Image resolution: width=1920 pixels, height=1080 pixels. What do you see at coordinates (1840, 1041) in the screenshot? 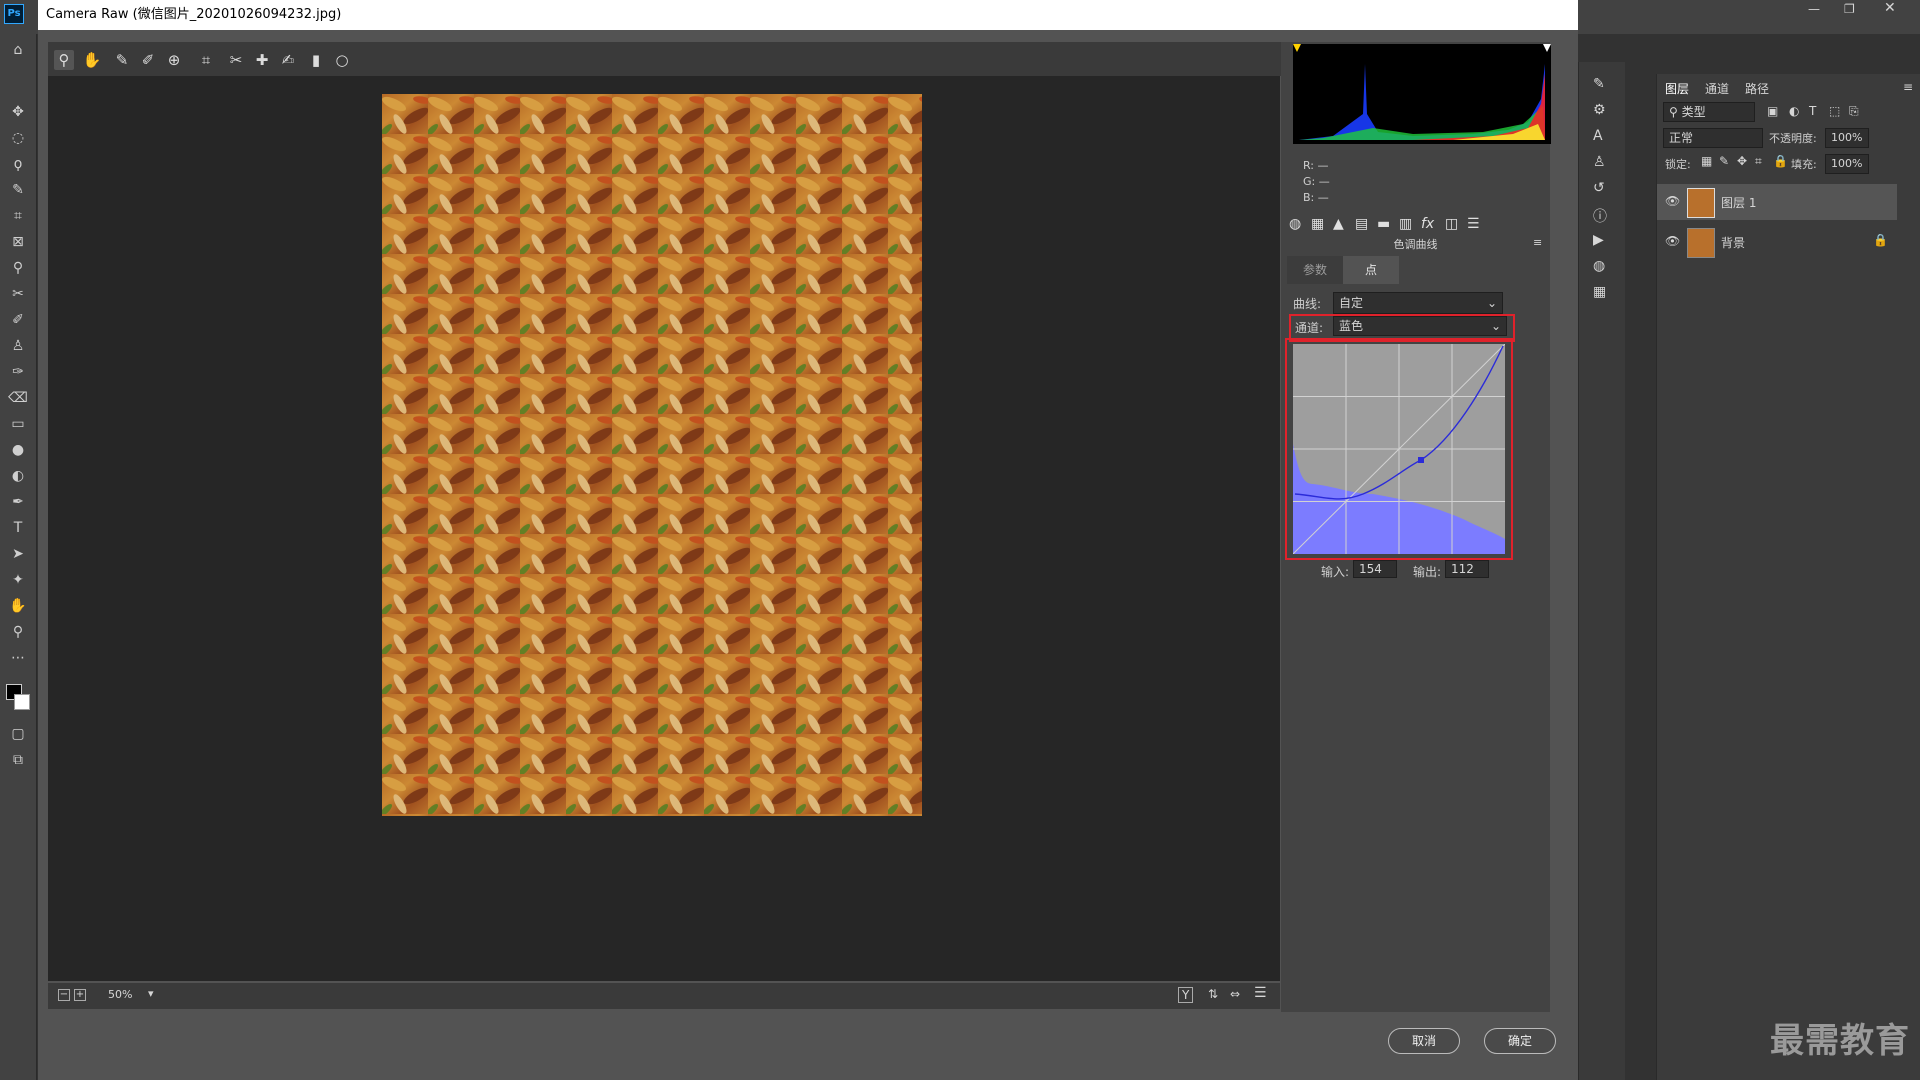
I see `watermark: 最需教育` at bounding box center [1840, 1041].